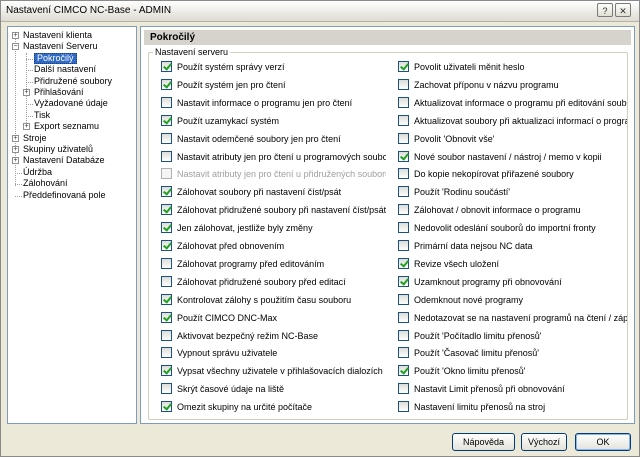  What do you see at coordinates (512, 84) in the screenshot?
I see `right-option: Zachovat příponu v názvu programu` at bounding box center [512, 84].